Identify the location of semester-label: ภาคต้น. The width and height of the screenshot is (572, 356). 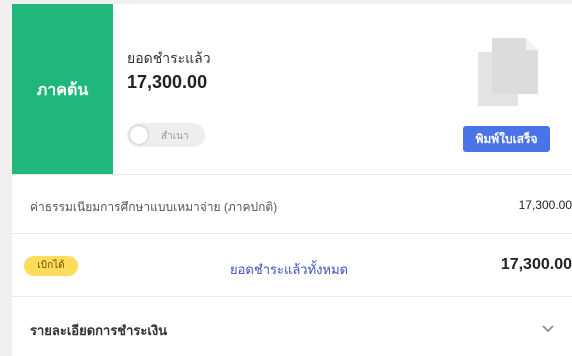
(62, 90).